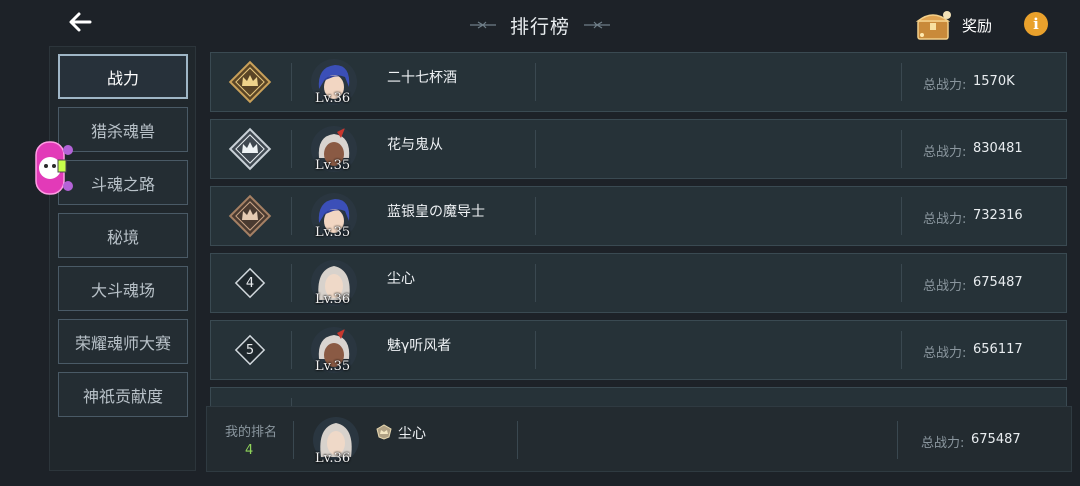  Describe the element at coordinates (123, 394) in the screenshot. I see `tab-deity-contribution: 神祇贡献度` at that location.